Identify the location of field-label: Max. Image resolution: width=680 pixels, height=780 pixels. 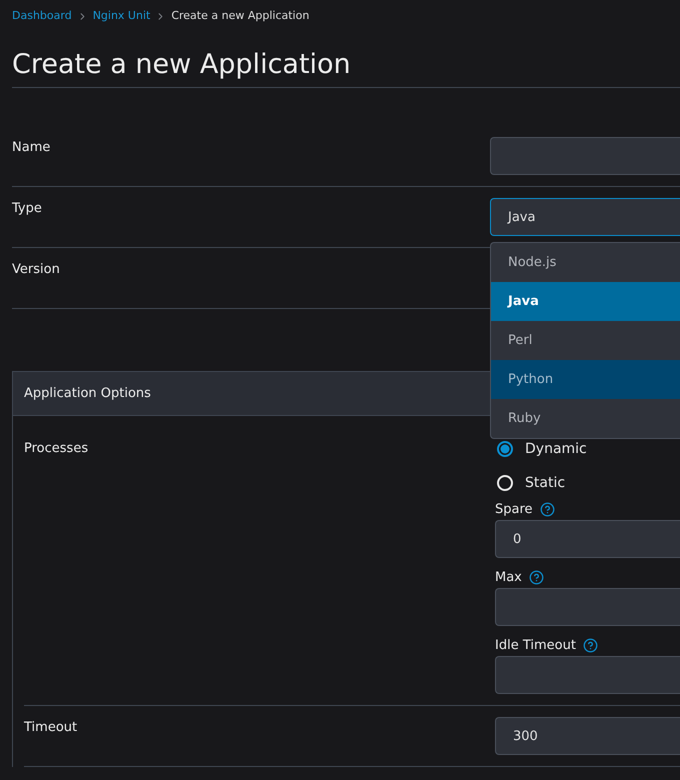
(508, 577).